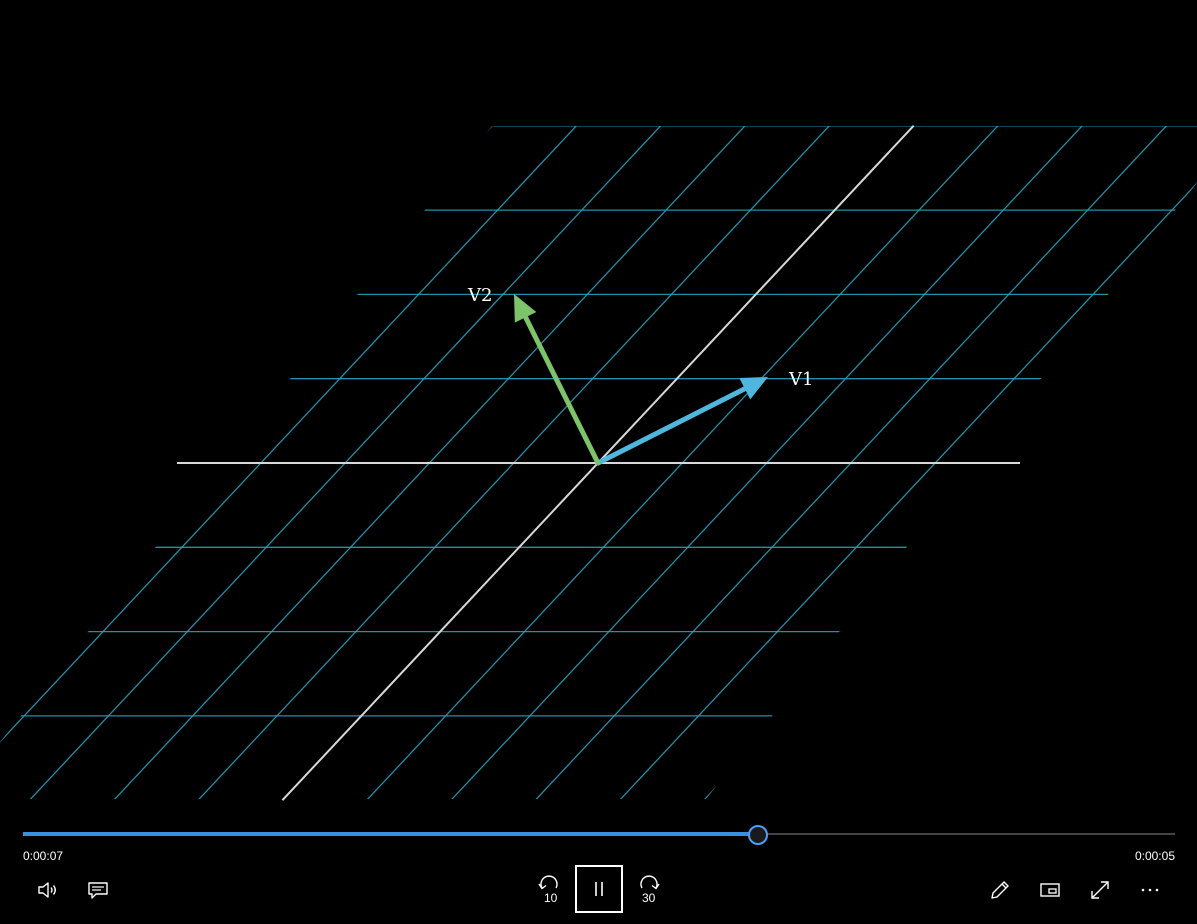  I want to click on pause-icon, so click(599, 889).